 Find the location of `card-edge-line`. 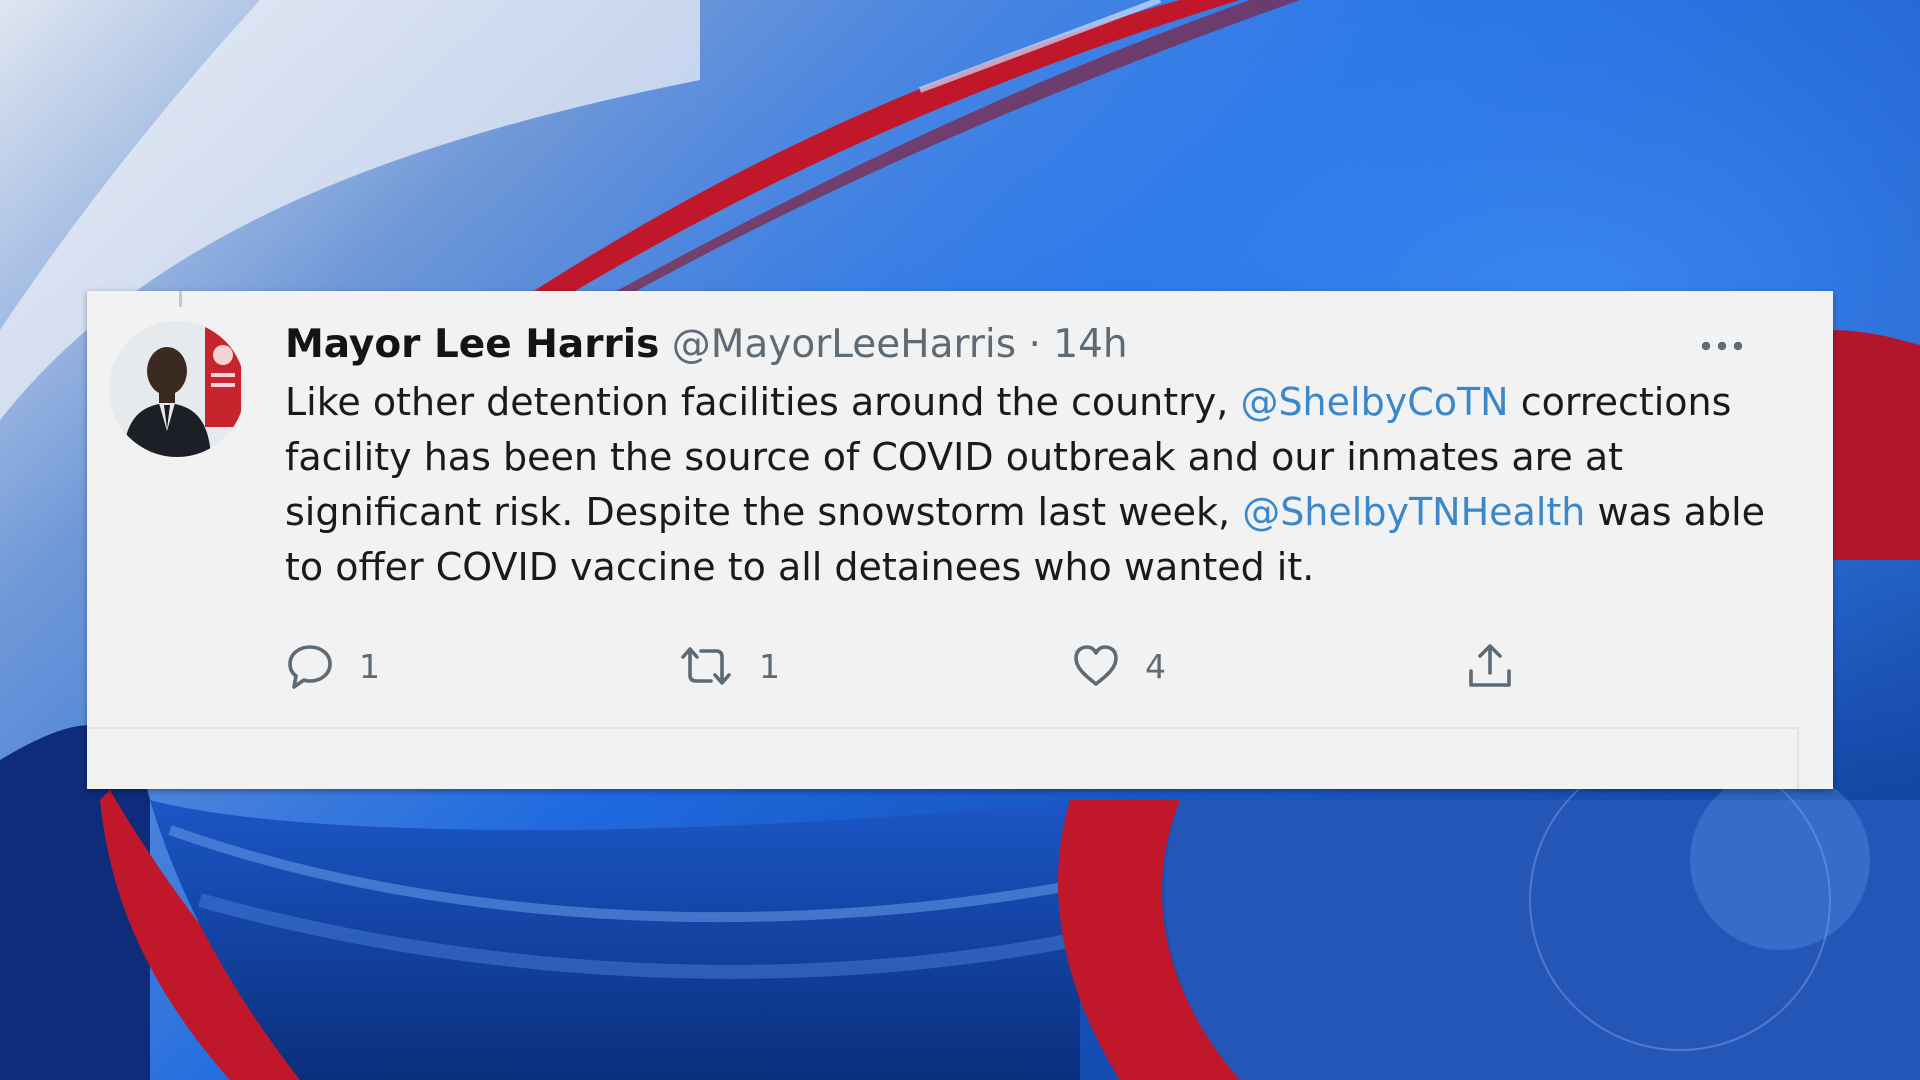

card-edge-line is located at coordinates (1798, 758).